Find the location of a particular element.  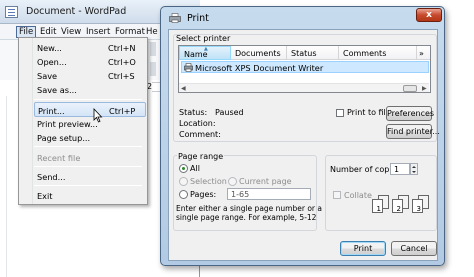

menu-item-exit: Exit is located at coordinates (90, 195).